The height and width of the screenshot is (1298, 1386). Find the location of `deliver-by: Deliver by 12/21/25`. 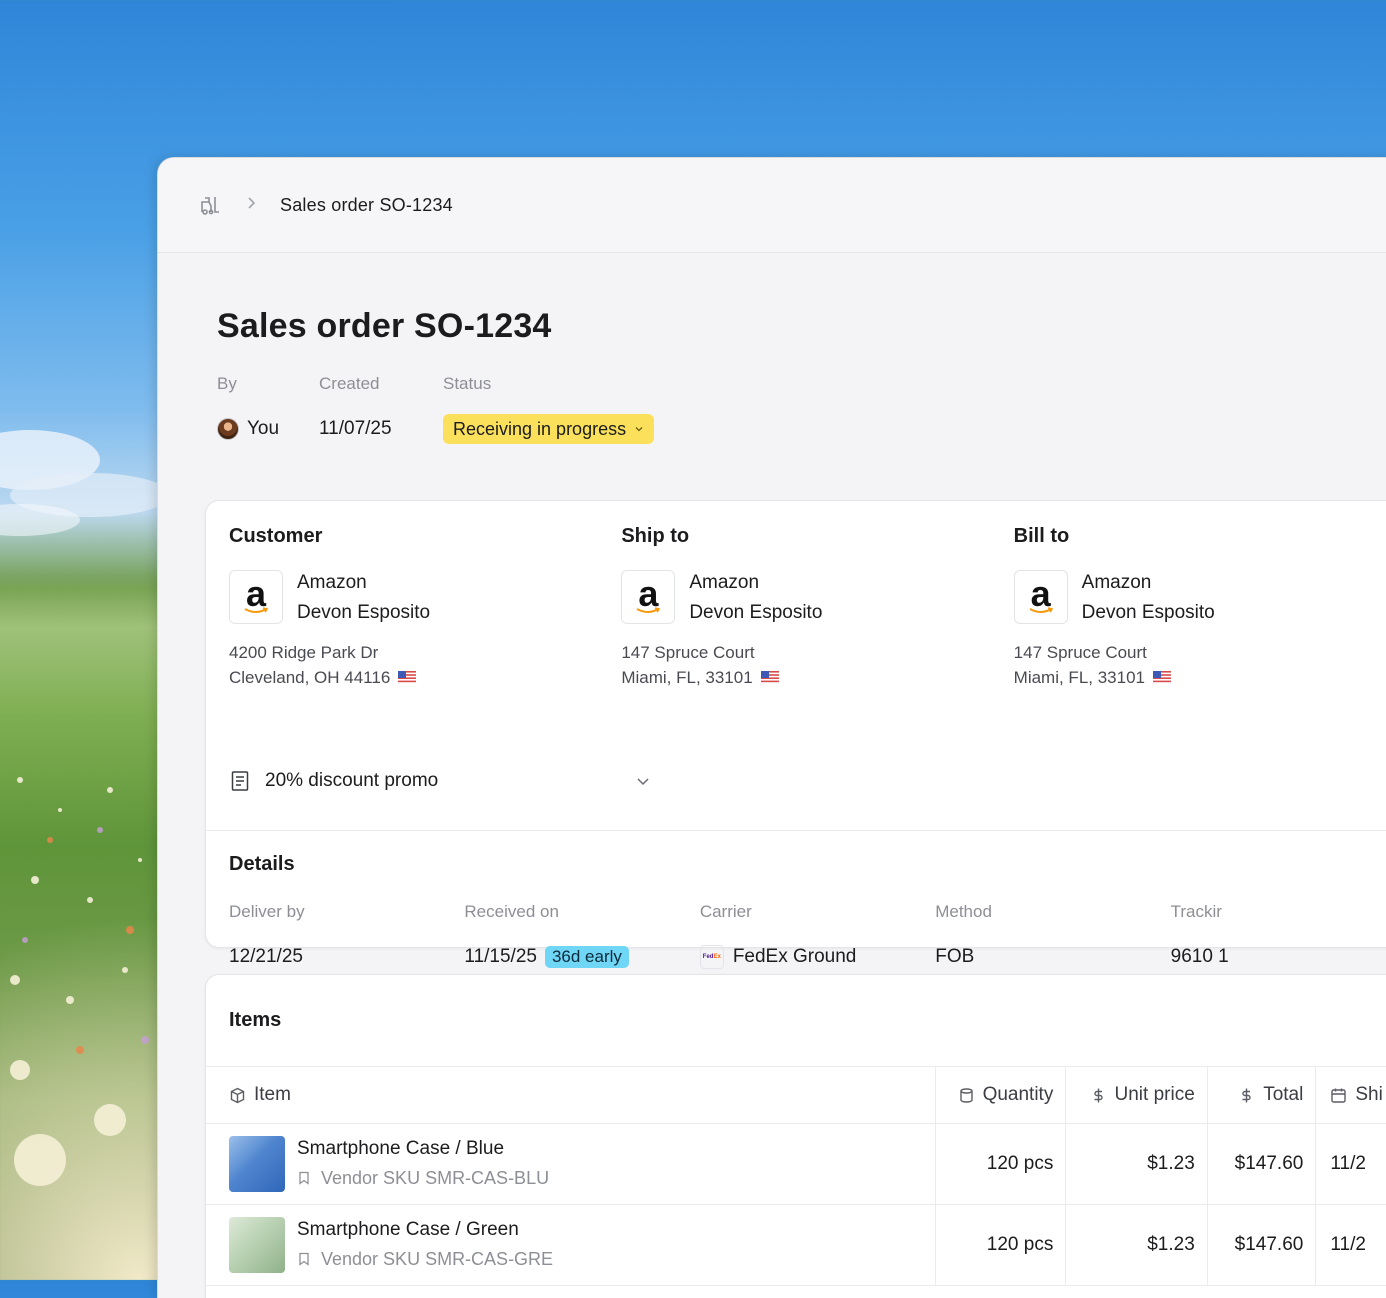

deliver-by: Deliver by 12/21/25 is located at coordinates (346, 937).